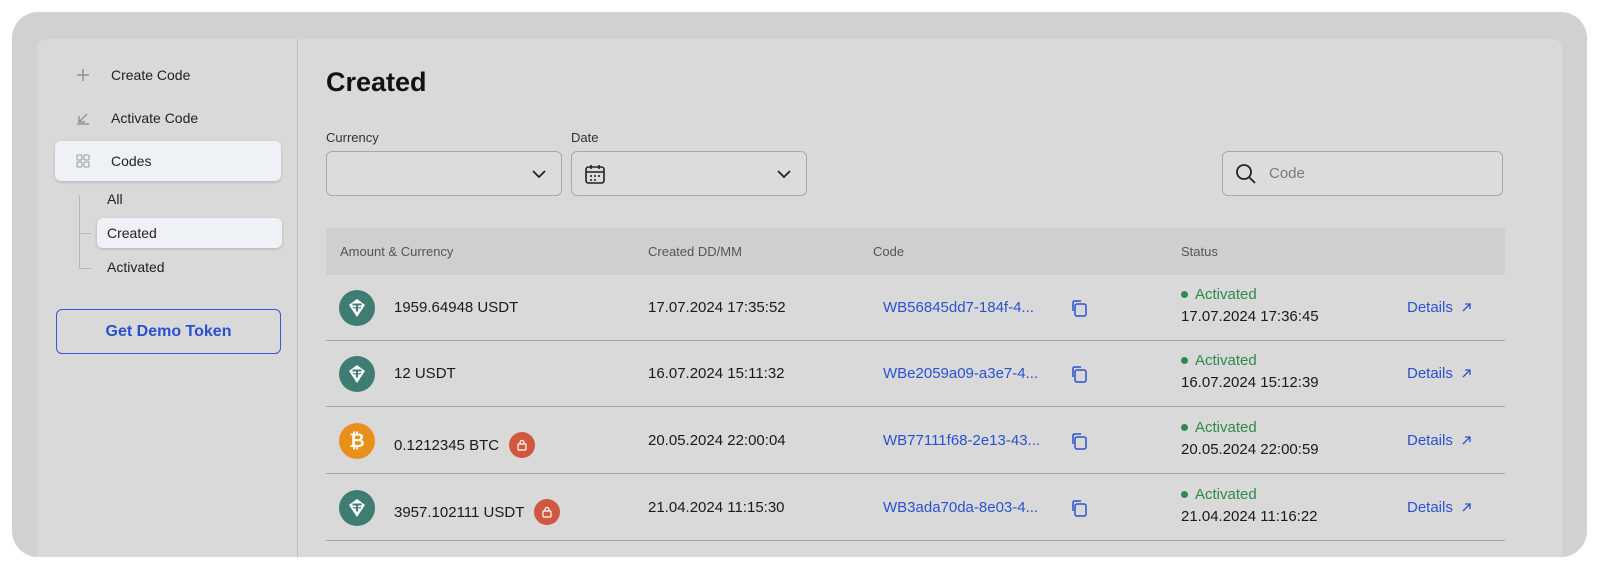 Image resolution: width=1600 pixels, height=567 pixels. I want to click on subitem-label: All, so click(115, 199).